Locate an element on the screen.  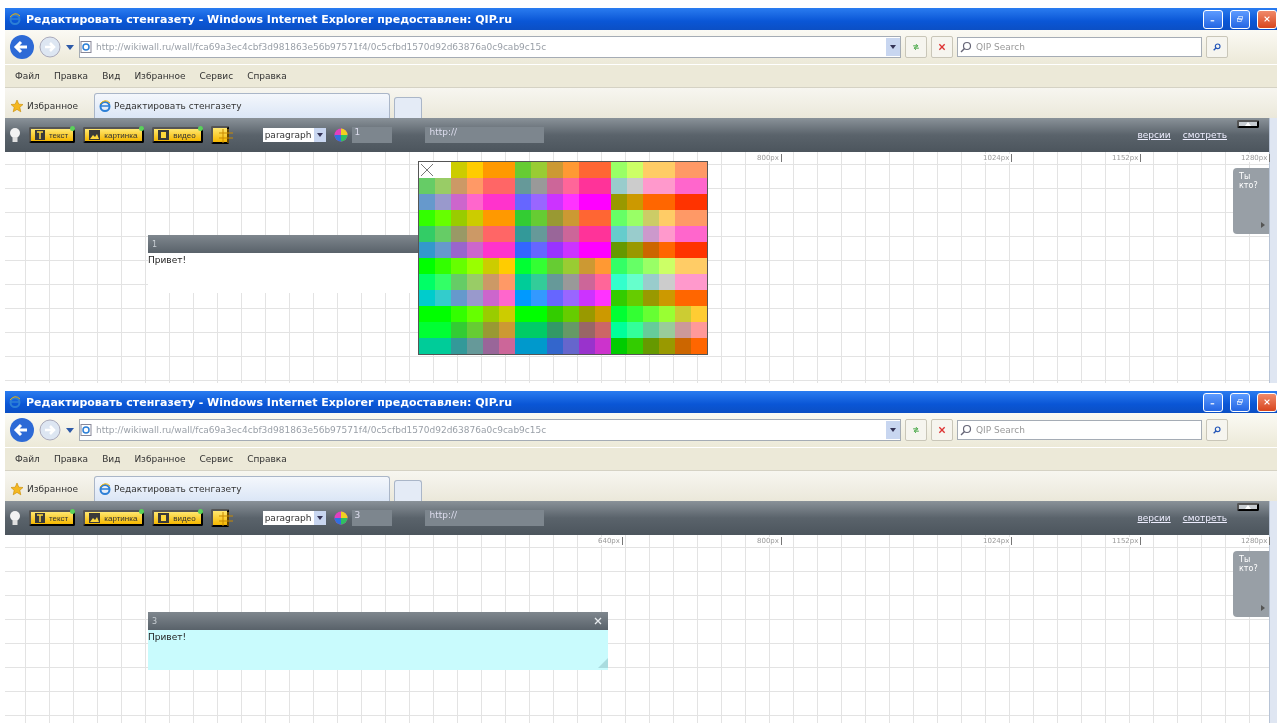
block-number: 3 is located at coordinates (155, 621).